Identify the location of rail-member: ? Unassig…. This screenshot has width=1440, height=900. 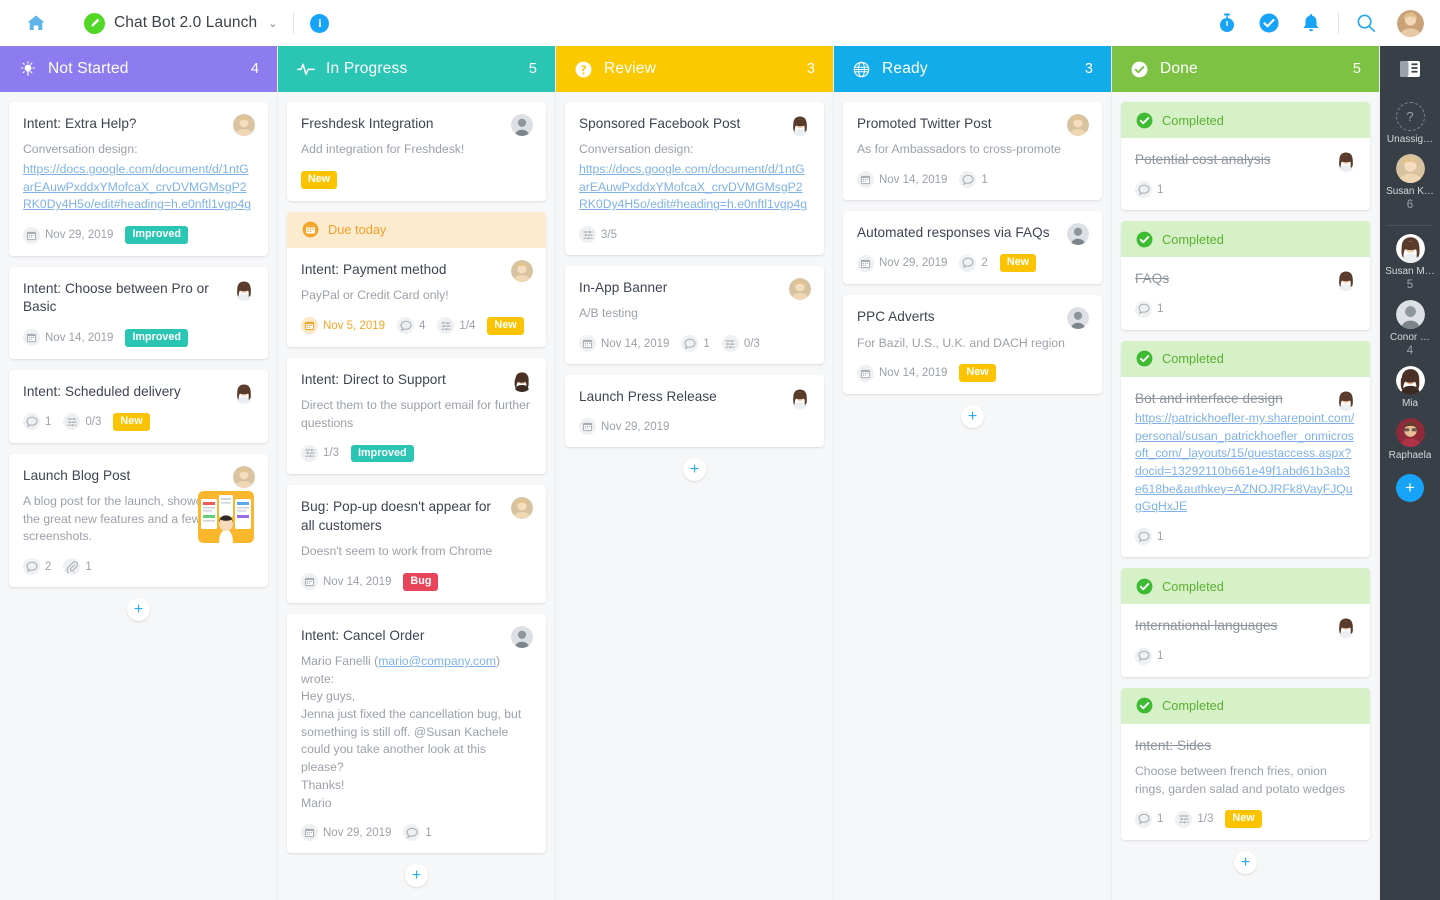
(1410, 123).